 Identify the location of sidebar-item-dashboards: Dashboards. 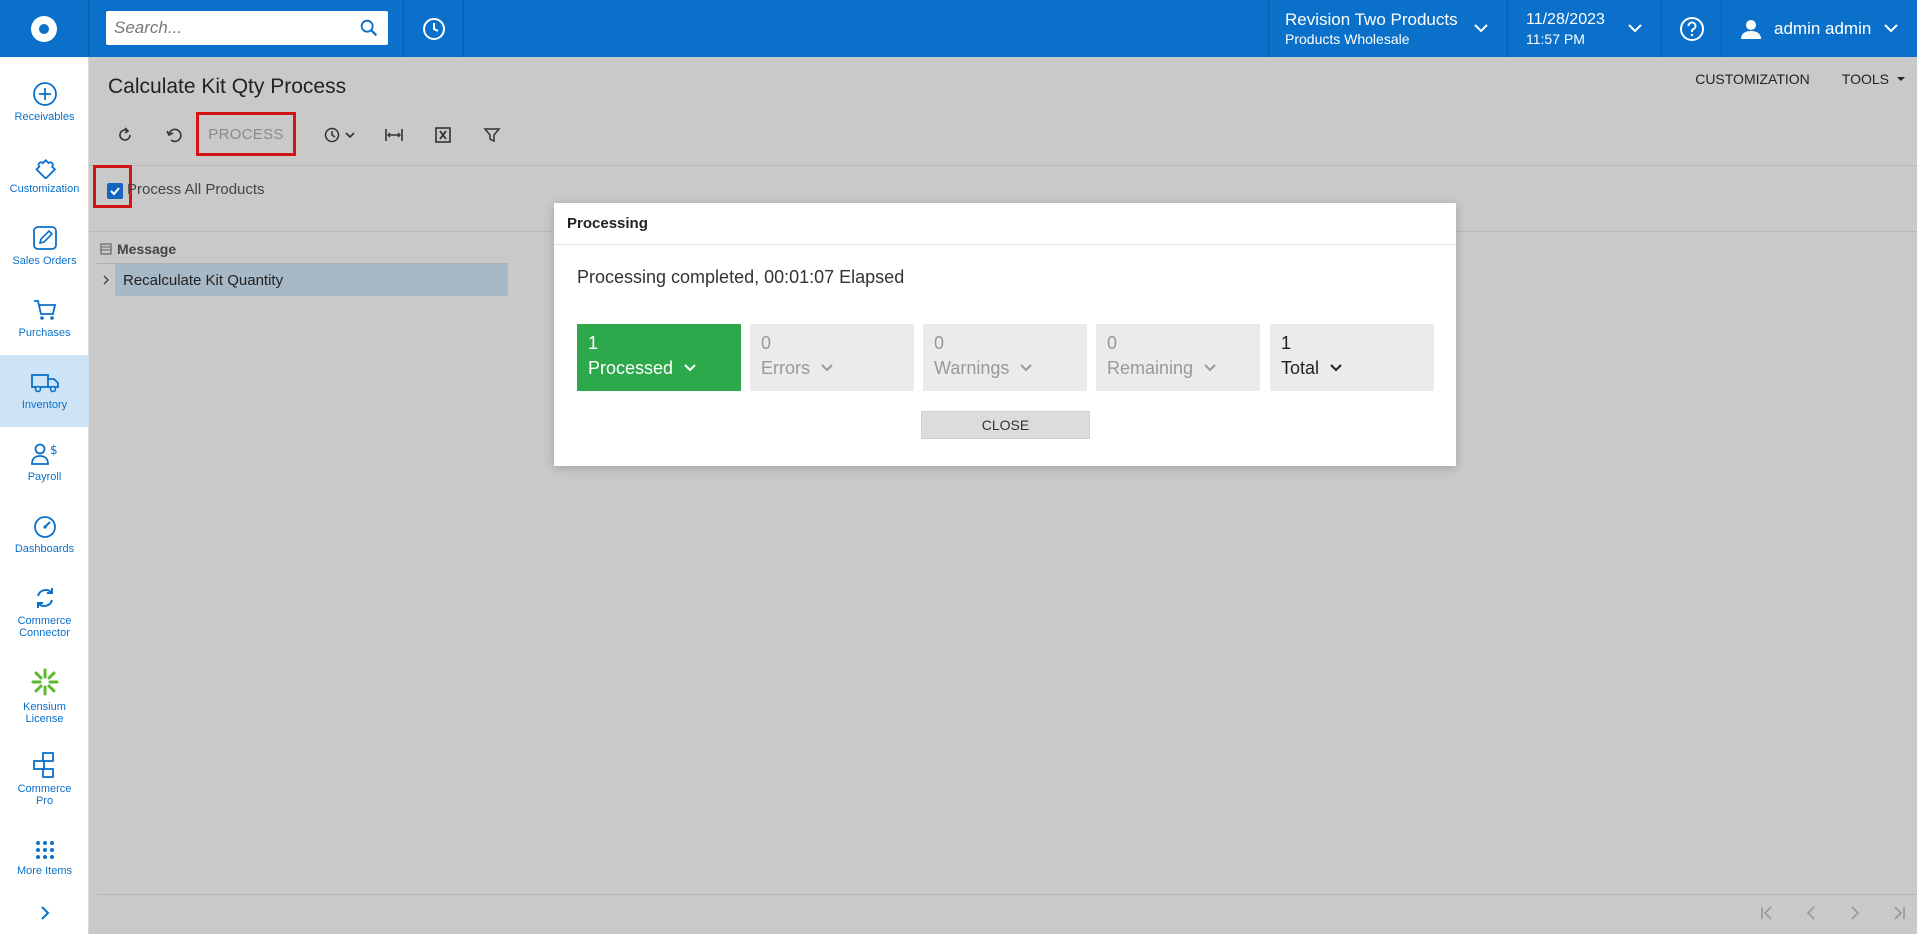
(44, 534).